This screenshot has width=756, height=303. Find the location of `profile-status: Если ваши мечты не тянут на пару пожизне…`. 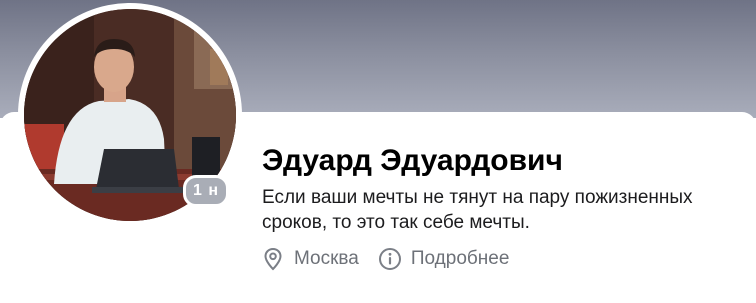

profile-status: Если ваши мечты не тянут на пару пожизне… is located at coordinates (477, 210).